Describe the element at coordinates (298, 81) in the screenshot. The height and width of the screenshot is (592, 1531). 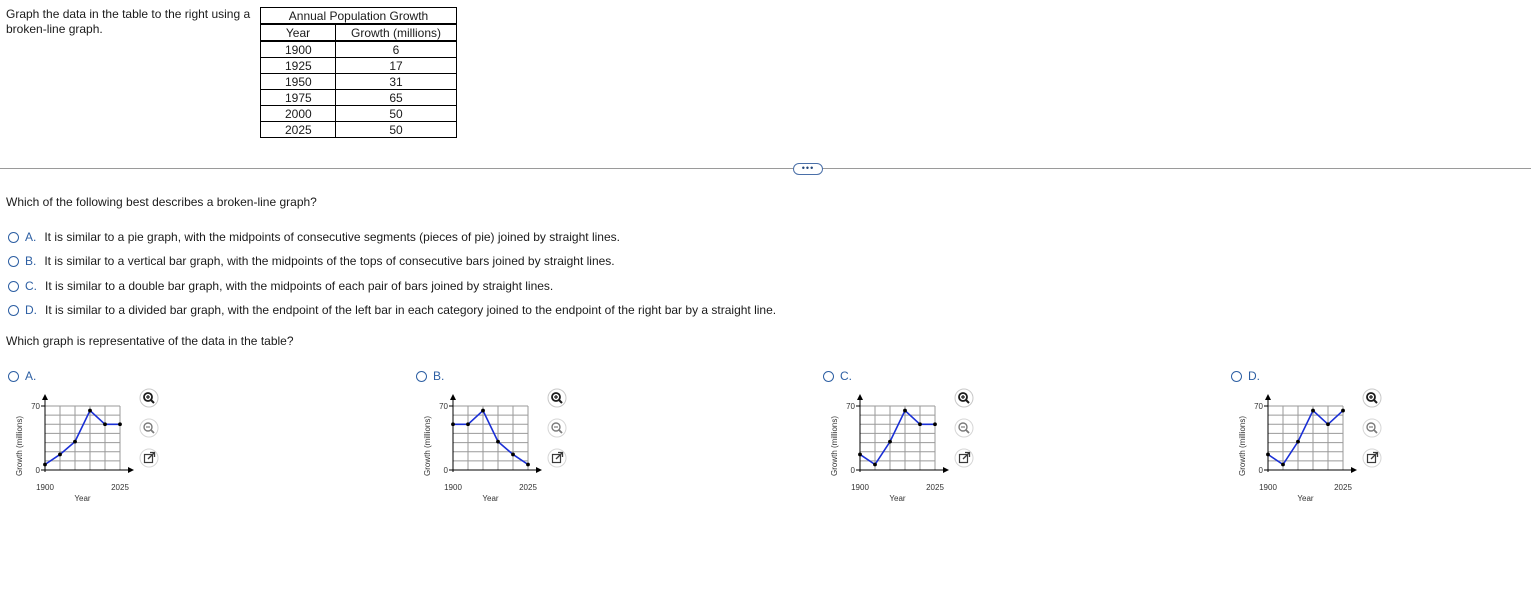
I see `table-cell-year: 1950` at that location.